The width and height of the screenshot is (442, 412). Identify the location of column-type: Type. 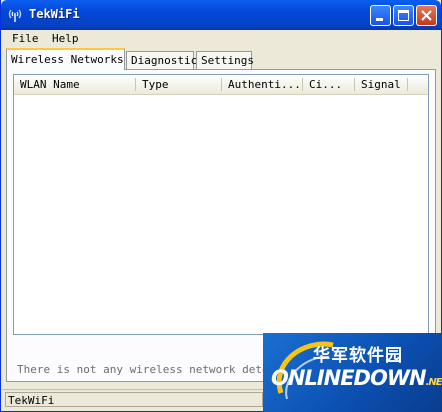
(179, 84).